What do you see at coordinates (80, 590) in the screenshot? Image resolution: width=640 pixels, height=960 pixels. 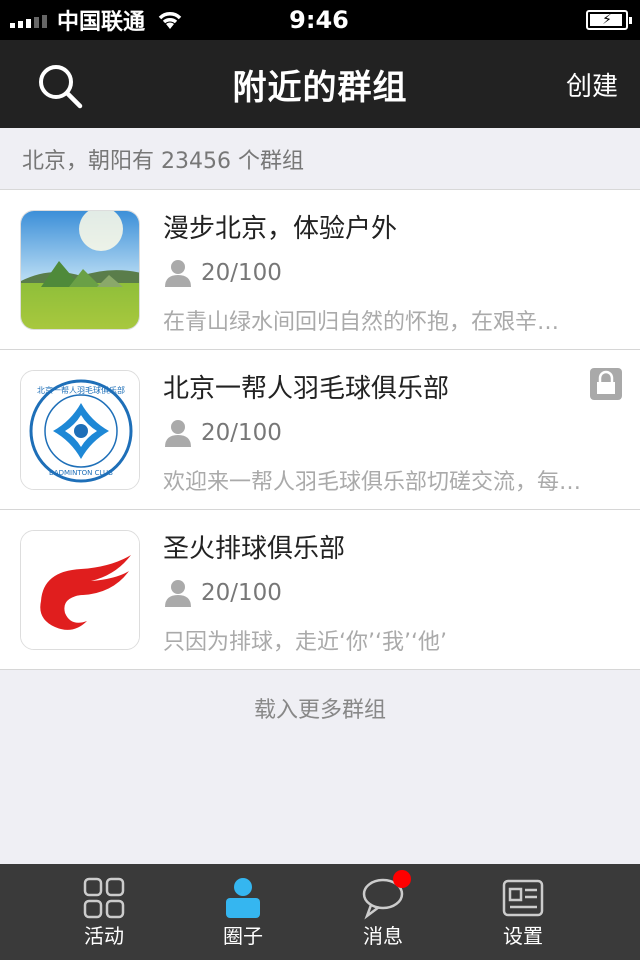 I see `group-thumbnail-torch-logo` at bounding box center [80, 590].